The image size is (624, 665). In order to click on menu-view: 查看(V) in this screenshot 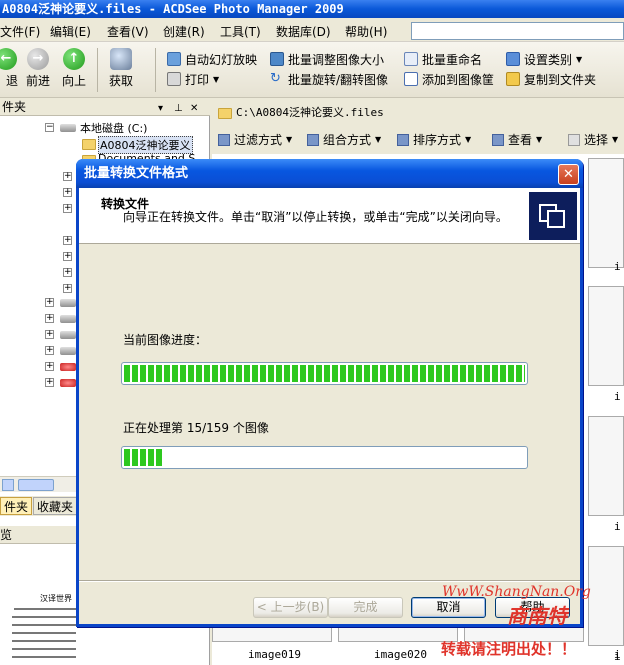, I will do `click(128, 31)`.